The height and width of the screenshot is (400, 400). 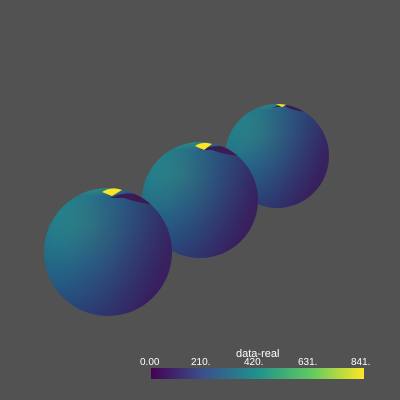 I want to click on scalar-colorbar: data-real 0.00 210. 420. 631. 841., so click(x=256, y=364).